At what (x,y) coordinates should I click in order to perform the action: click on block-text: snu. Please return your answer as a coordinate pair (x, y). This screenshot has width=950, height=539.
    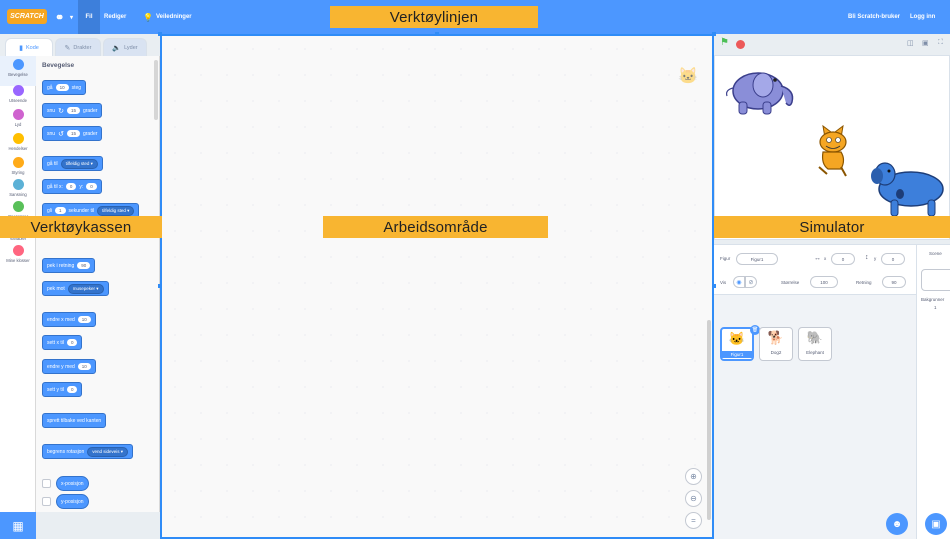
    Looking at the image, I should click on (51, 110).